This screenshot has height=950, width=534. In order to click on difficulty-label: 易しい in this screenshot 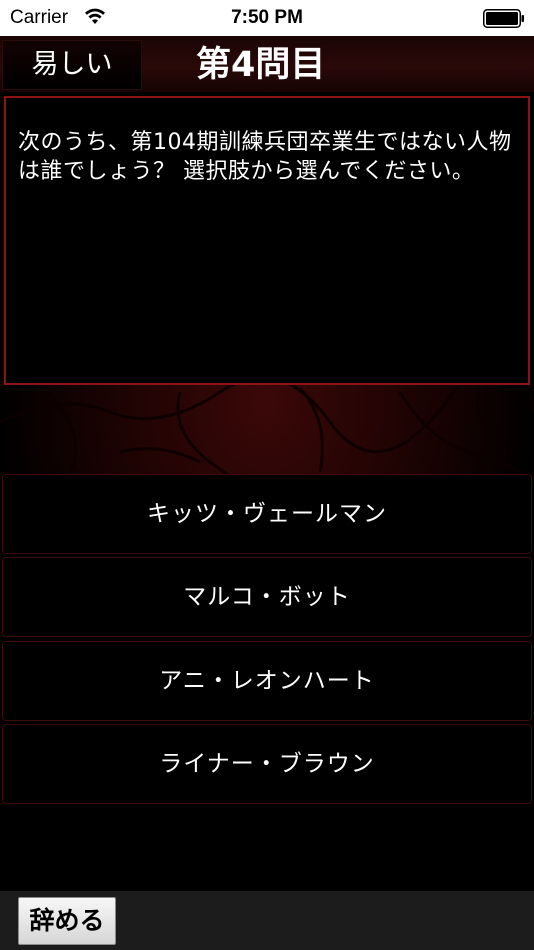, I will do `click(72, 65)`.